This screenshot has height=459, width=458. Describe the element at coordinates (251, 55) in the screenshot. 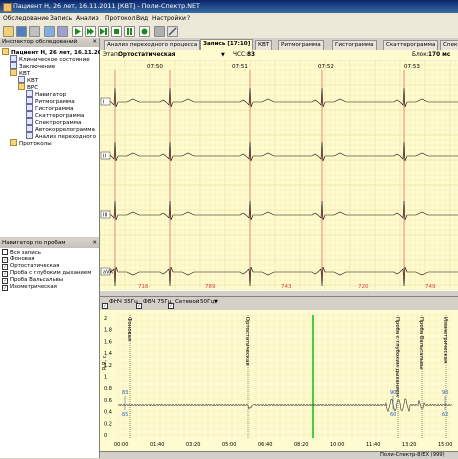

I see `hr-value: 83` at that location.